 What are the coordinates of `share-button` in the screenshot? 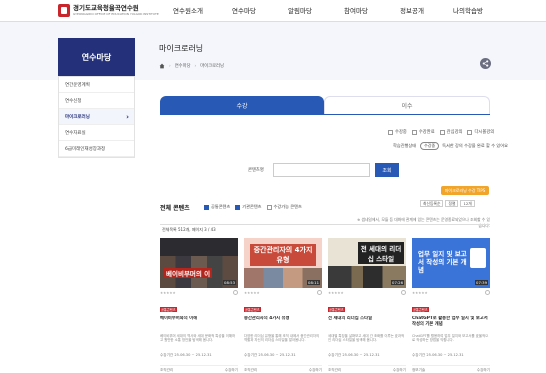 It's located at (485, 63).